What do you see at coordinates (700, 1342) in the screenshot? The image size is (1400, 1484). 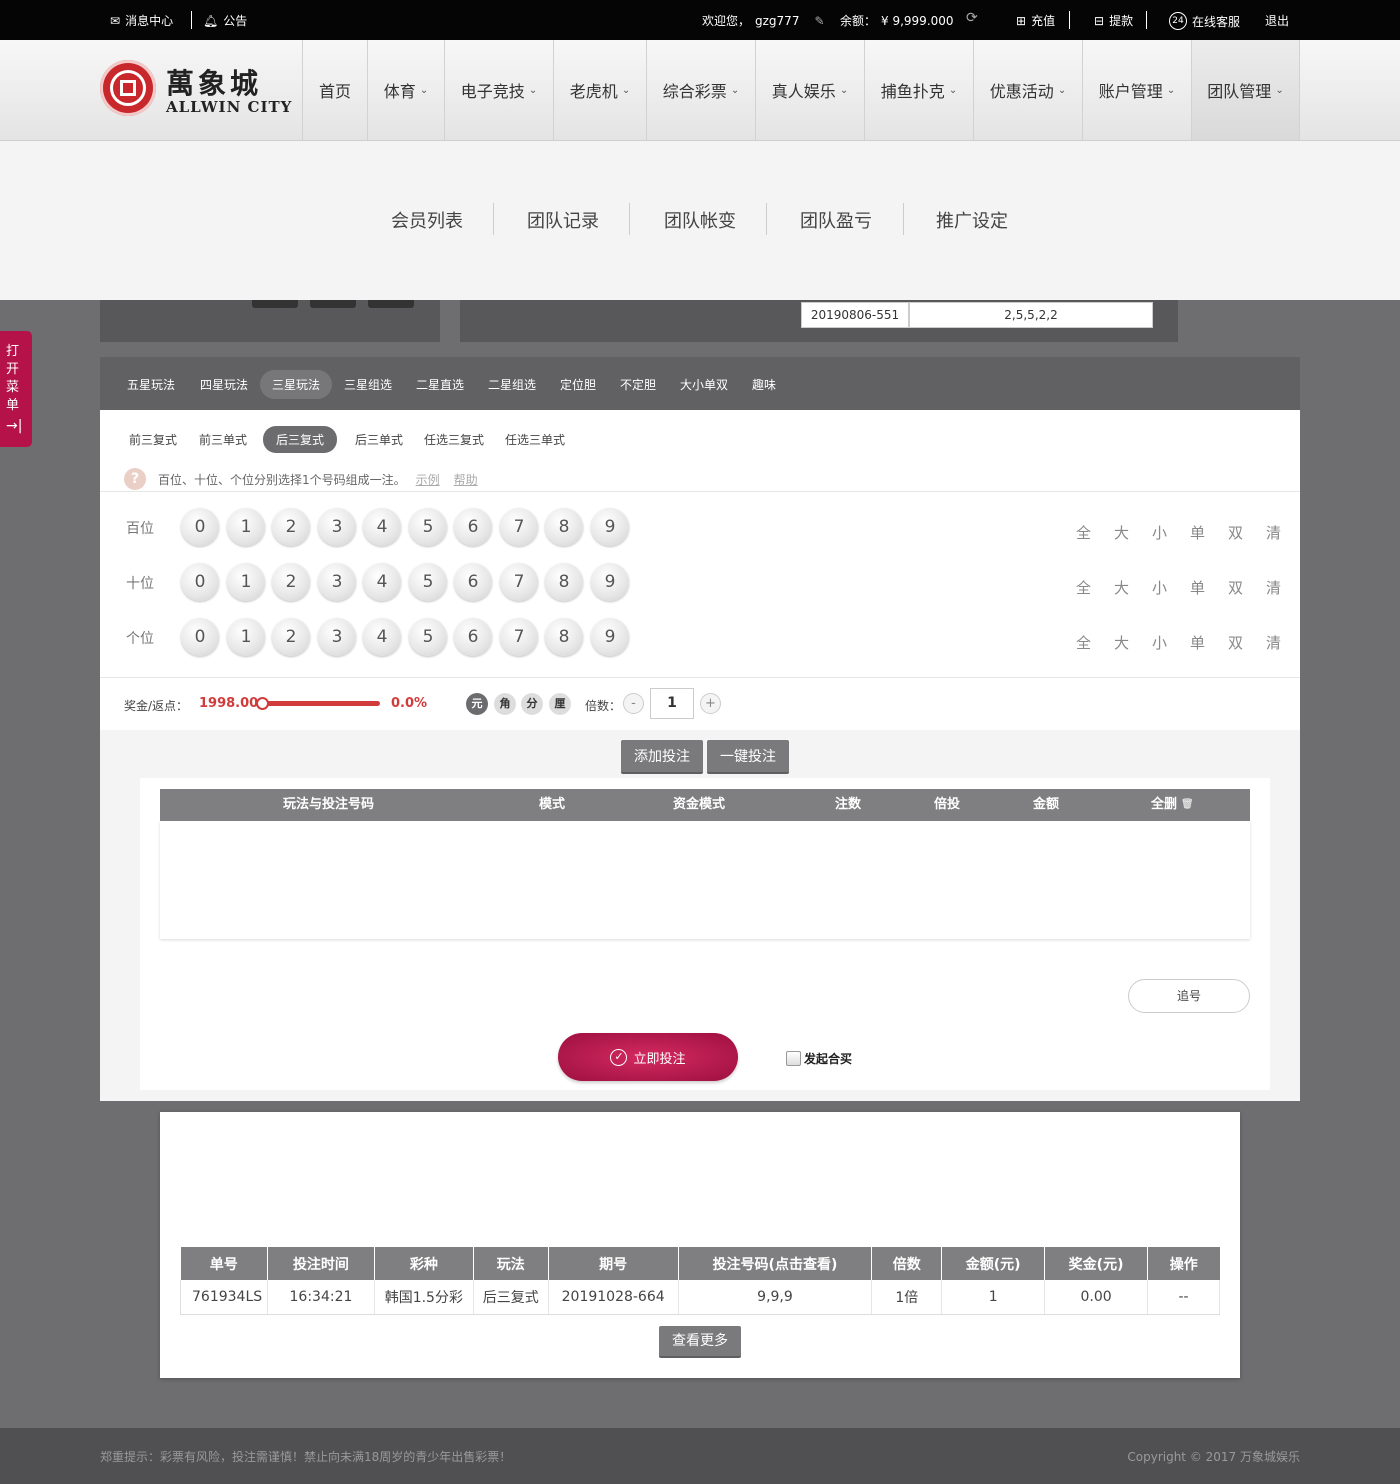 I see `view-more-button: 查看更多` at bounding box center [700, 1342].